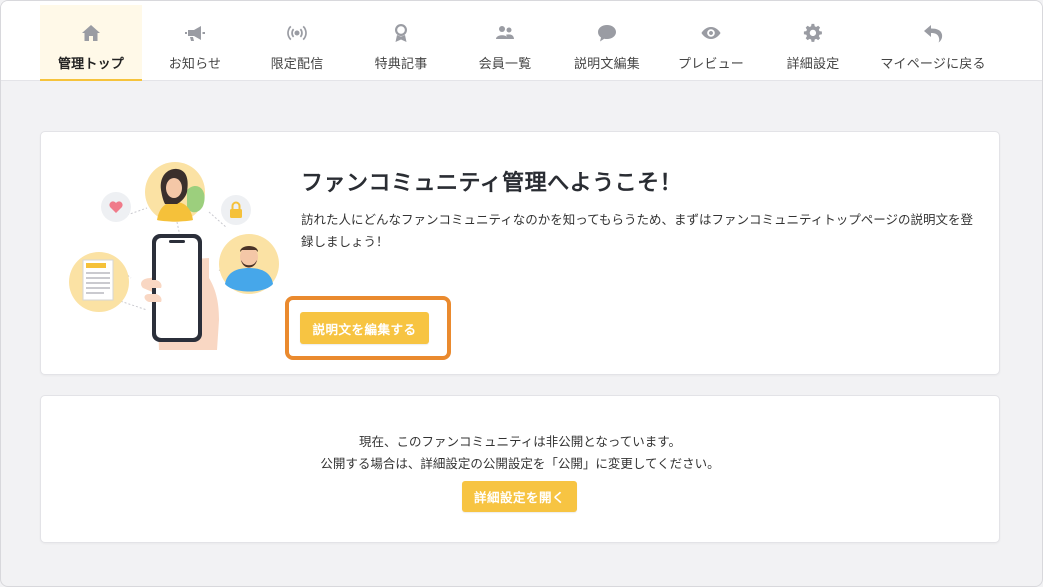 The width and height of the screenshot is (1043, 587). I want to click on nav-item-label: 詳細設定, so click(813, 64).